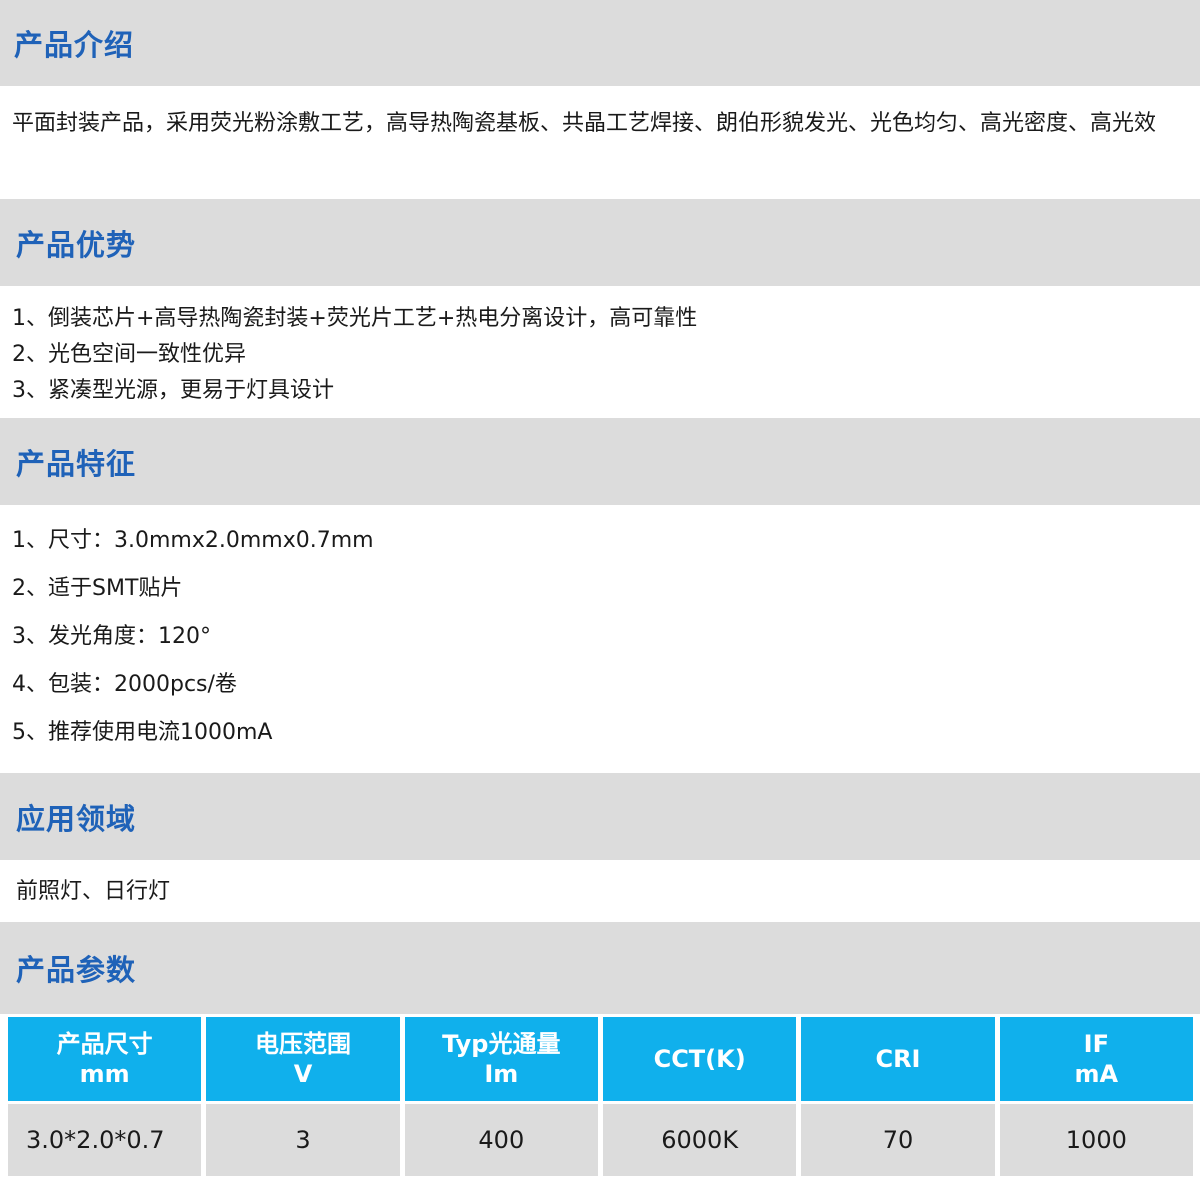 Image resolution: width=1200 pixels, height=1181 pixels. I want to click on list-item: 4、包装：2000pcs/卷, so click(124, 684).